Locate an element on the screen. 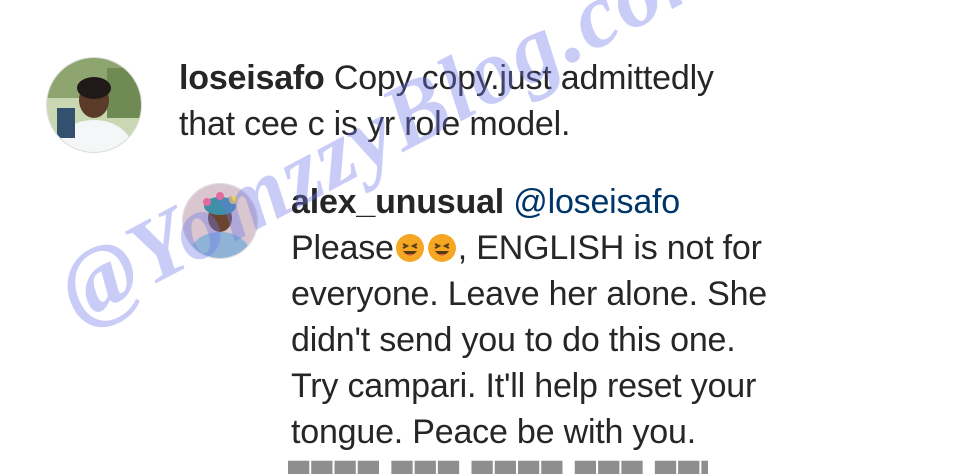 The height and width of the screenshot is (474, 959). comment-body-line-1: Copy copy.just admittedly is located at coordinates (523, 78).